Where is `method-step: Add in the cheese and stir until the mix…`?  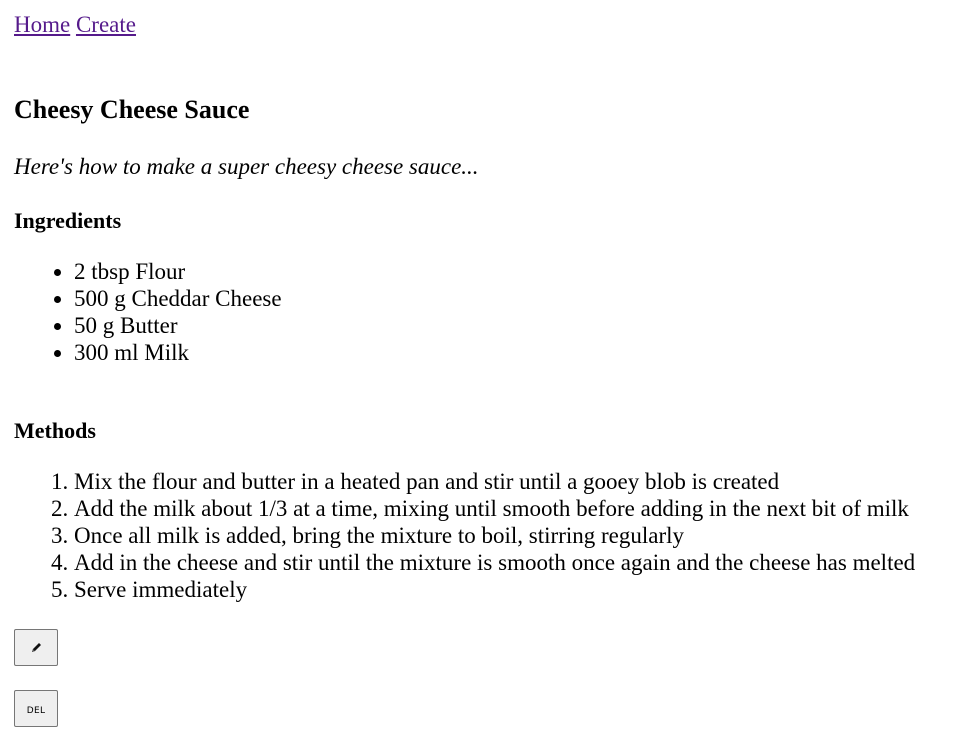 method-step: Add in the cheese and stir until the mix… is located at coordinates (494, 562).